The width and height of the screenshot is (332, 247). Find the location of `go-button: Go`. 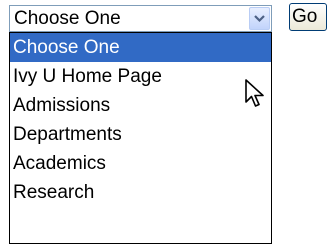

go-button: Go is located at coordinates (308, 17).